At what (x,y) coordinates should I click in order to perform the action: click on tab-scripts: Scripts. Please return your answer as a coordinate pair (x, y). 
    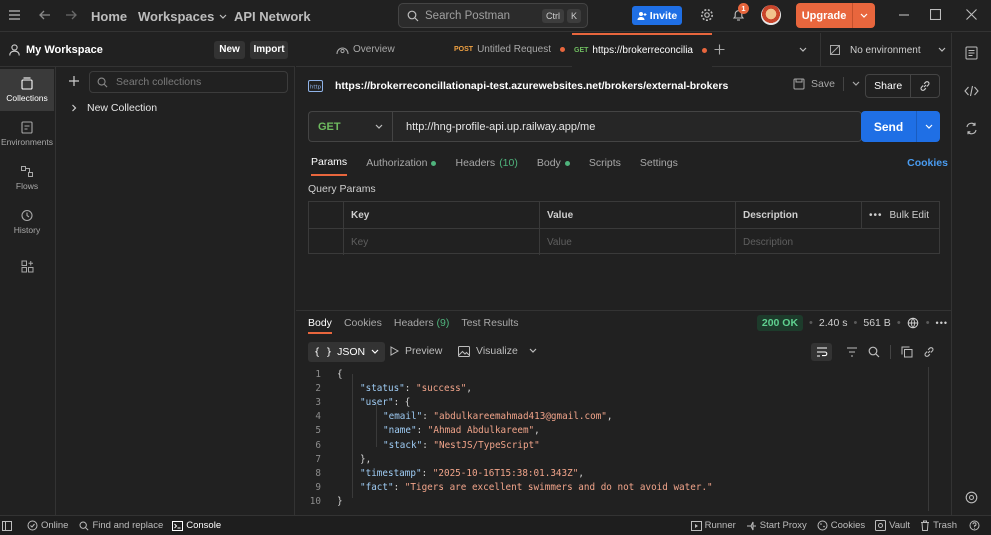
    Looking at the image, I should click on (605, 163).